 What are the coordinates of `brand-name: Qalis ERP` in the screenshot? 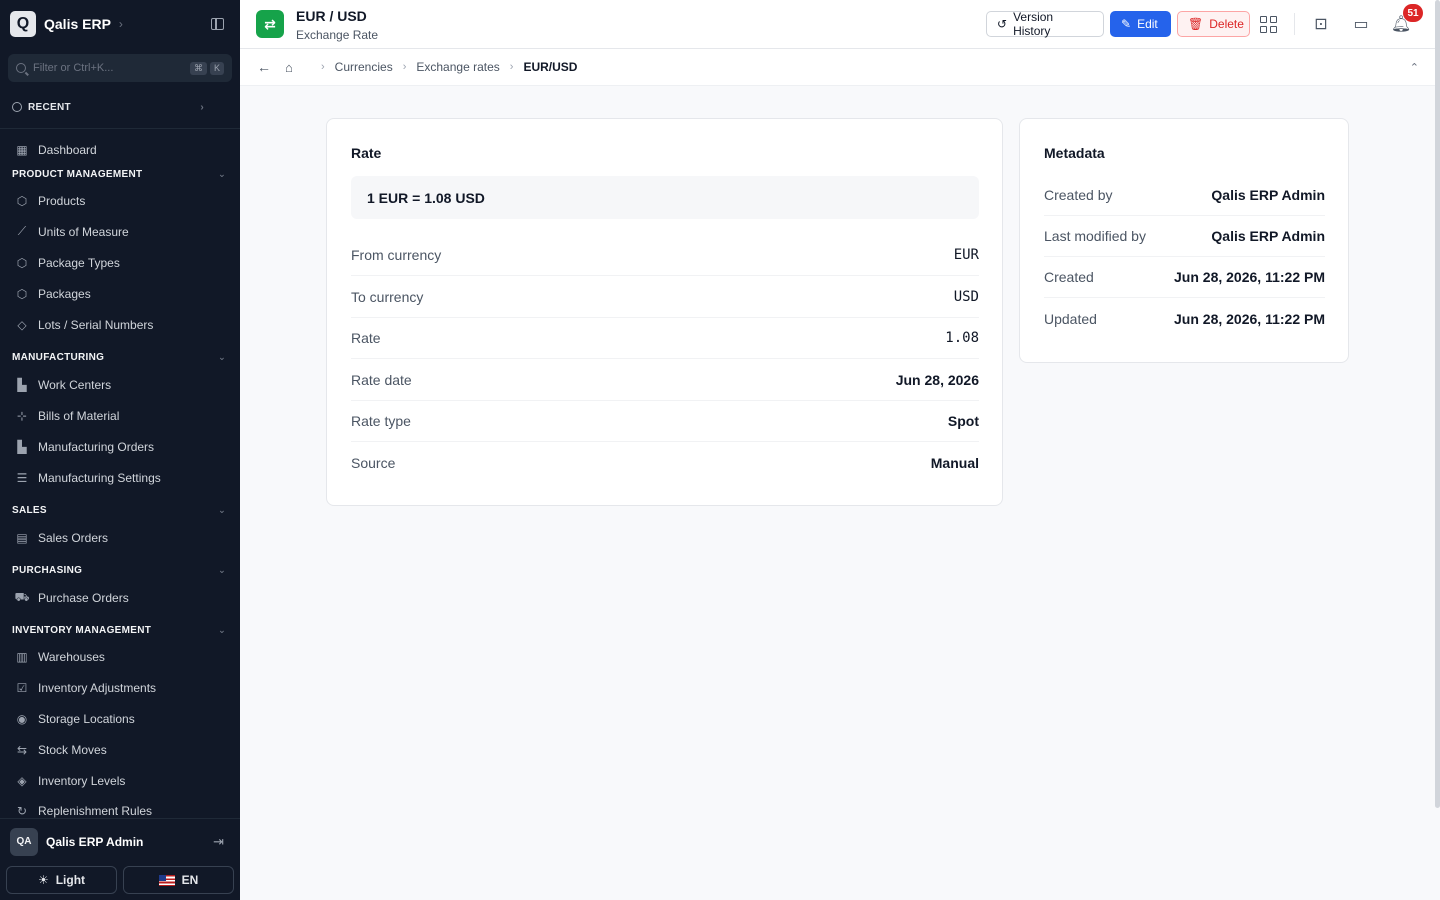 It's located at (77, 24).